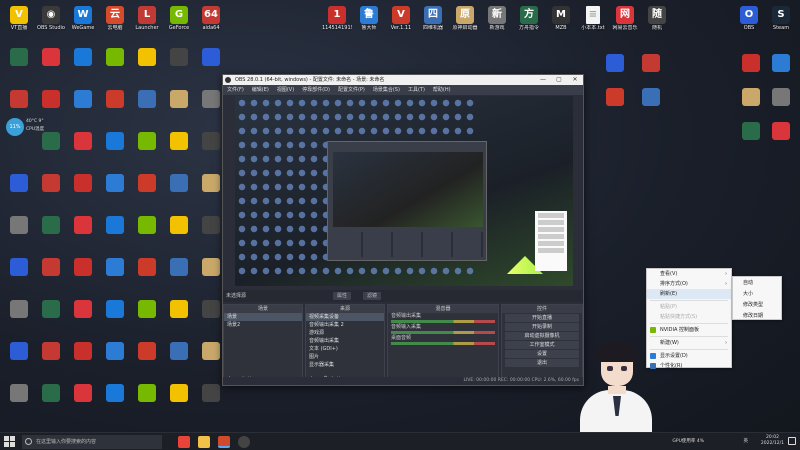 This screenshot has height=450, width=800. What do you see at coordinates (749, 23) in the screenshot?
I see `desktop-icon: O OBS` at bounding box center [749, 23].